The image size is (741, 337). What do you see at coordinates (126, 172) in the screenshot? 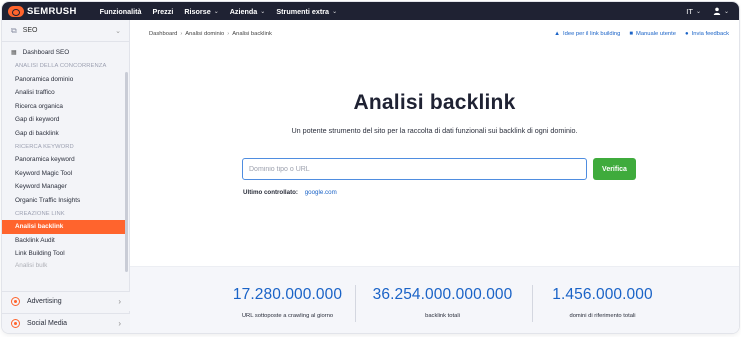
I see `sidebar-scrollbar` at bounding box center [126, 172].